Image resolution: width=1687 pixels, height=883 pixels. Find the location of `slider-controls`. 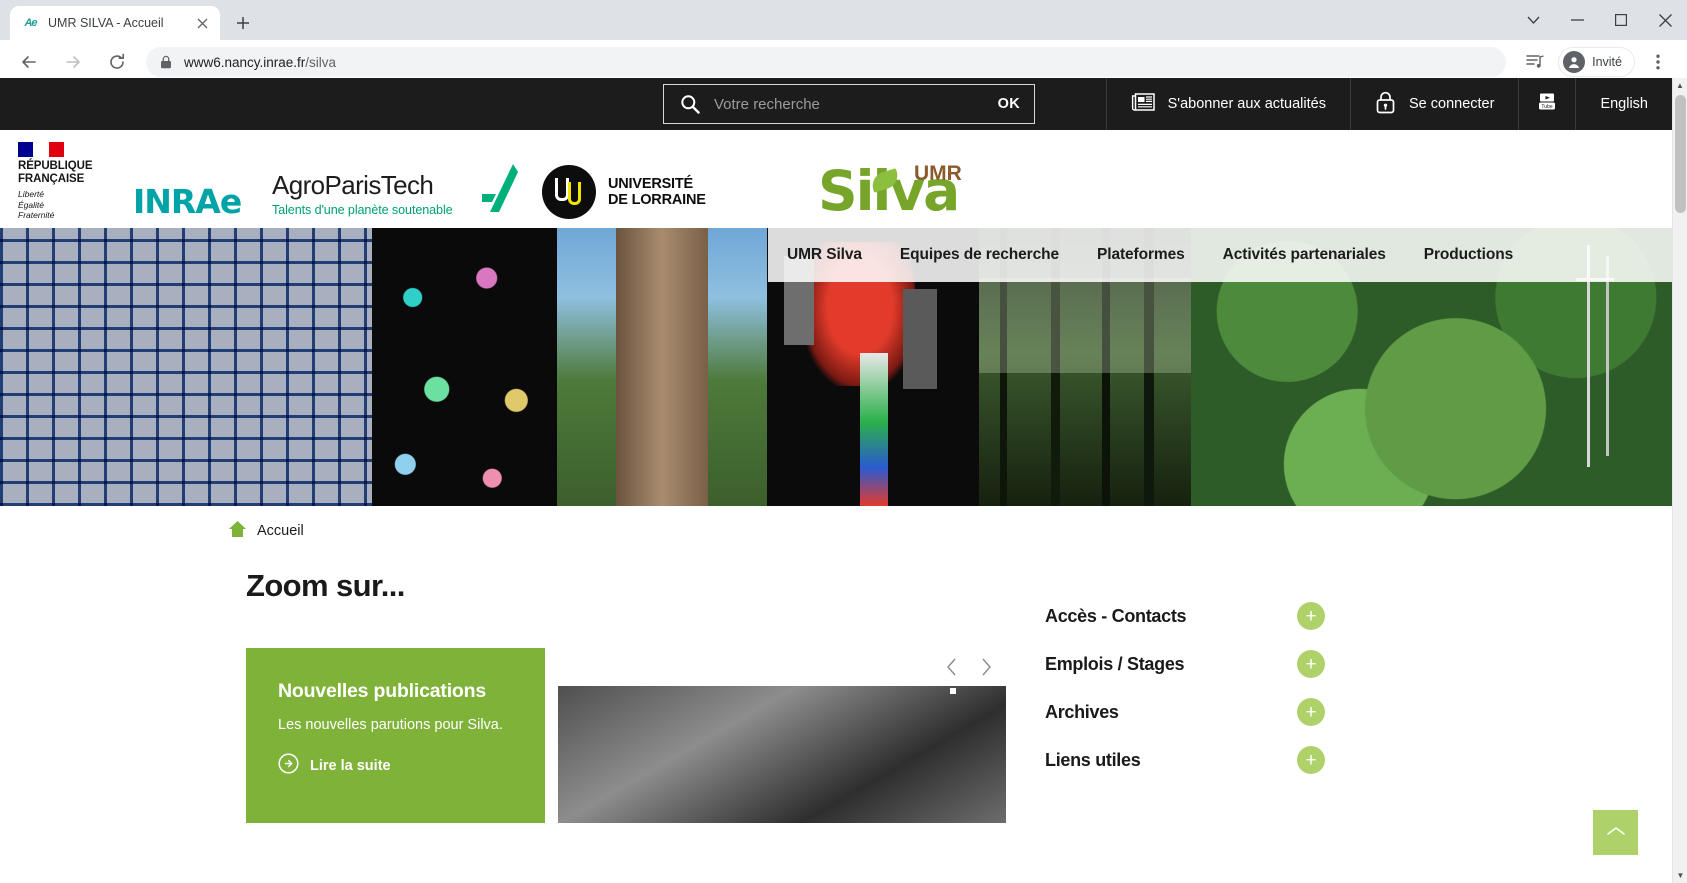

slider-controls is located at coordinates (969, 669).